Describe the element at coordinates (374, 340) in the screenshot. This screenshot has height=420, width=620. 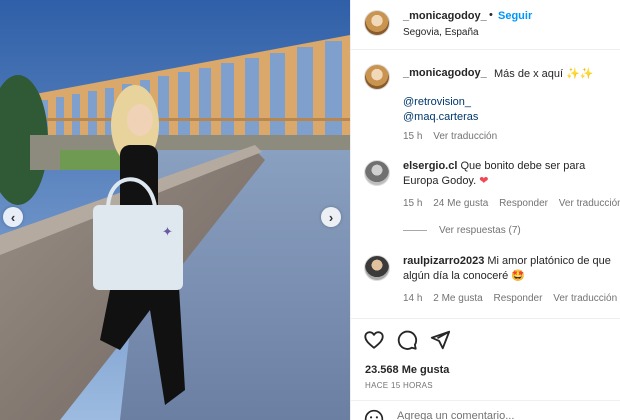
I see `heart-outline-icon` at that location.